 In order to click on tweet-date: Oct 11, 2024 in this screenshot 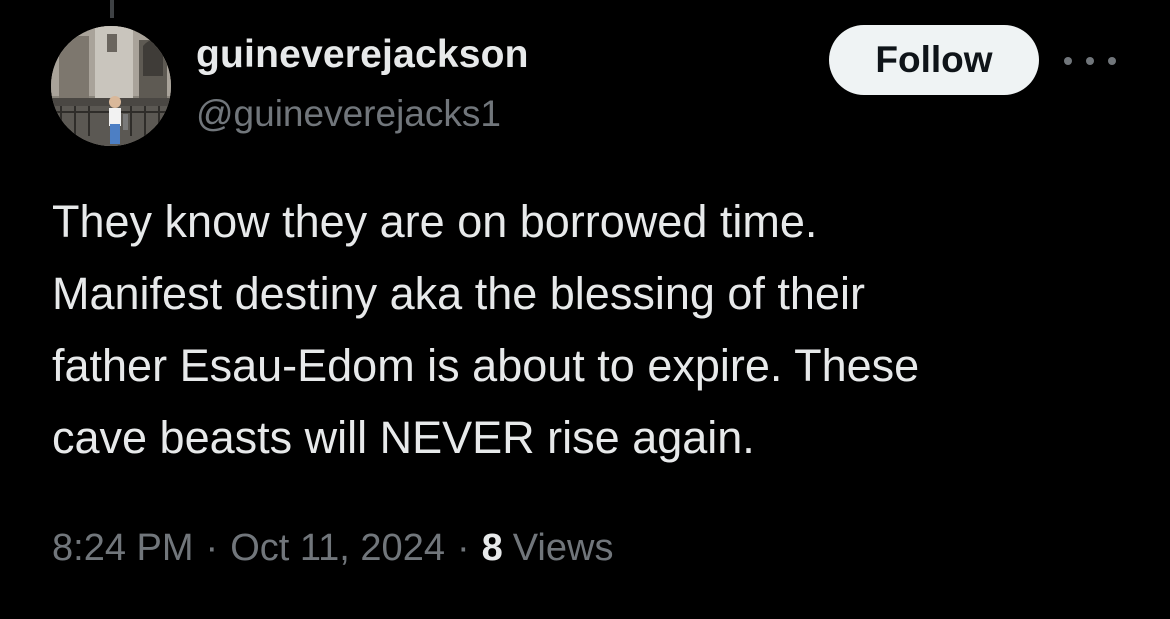, I will do `click(337, 548)`.